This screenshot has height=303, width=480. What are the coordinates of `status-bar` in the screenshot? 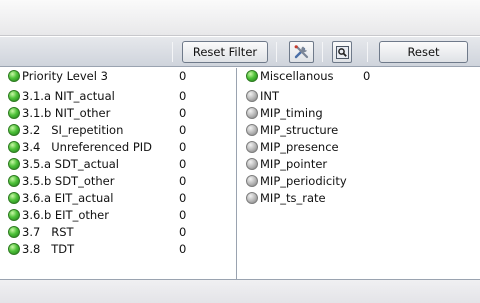 It's located at (240, 291).